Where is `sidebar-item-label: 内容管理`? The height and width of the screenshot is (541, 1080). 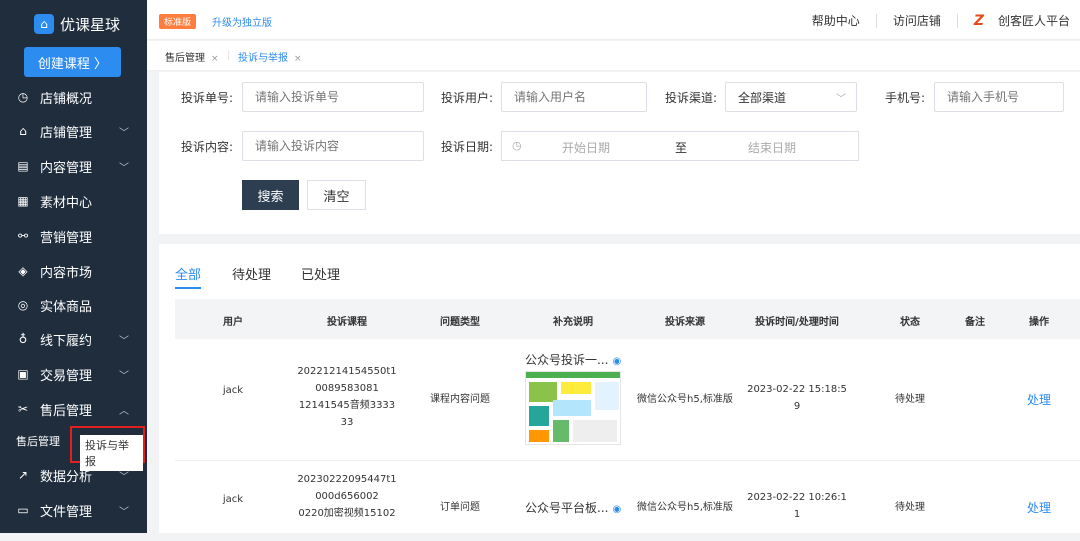 sidebar-item-label: 内容管理 is located at coordinates (66, 168).